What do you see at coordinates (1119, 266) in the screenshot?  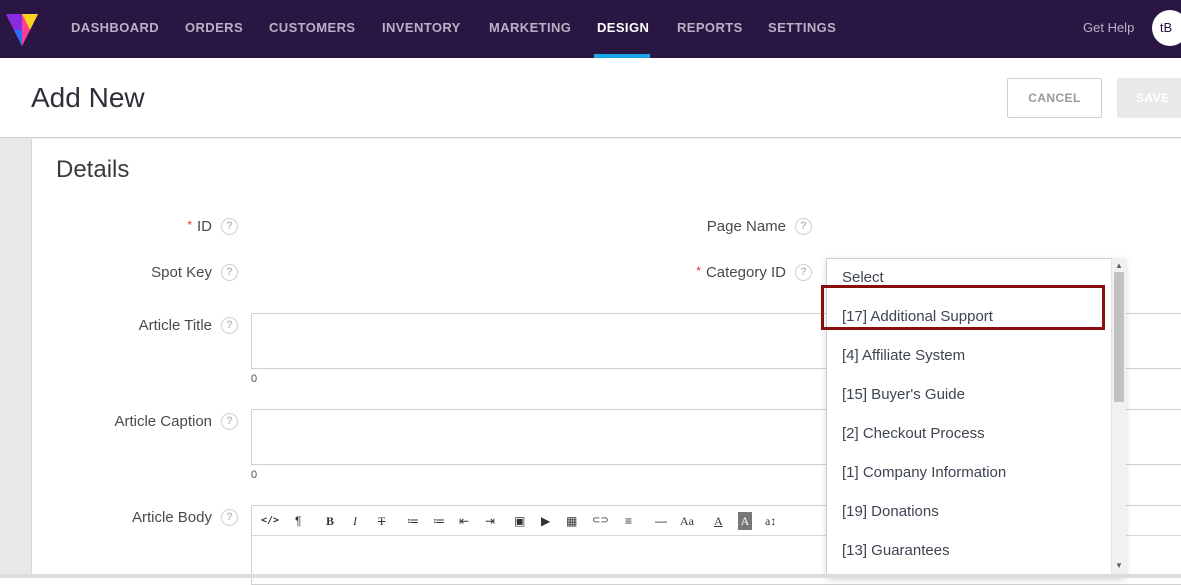 I see `scroll-up-icon: ▲` at bounding box center [1119, 266].